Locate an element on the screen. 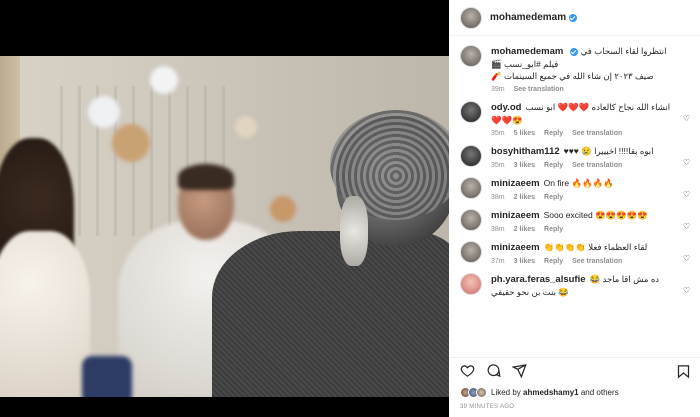 The height and width of the screenshot is (417, 700). photo-man-hair is located at coordinates (206, 177).